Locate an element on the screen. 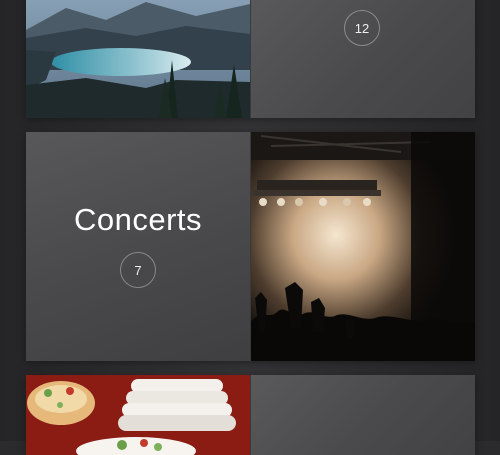 This screenshot has width=500, height=455. album-label-panel: 12 is located at coordinates (363, 59).